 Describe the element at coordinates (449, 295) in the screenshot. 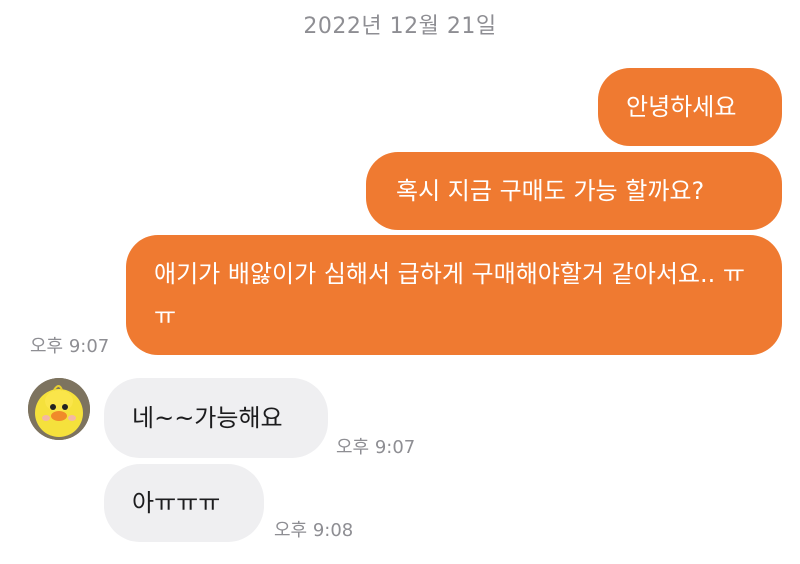

I see `message-text: 애기가 배앓이가 심해서 급하게 구매해야할거 같아서요.. ㅠㅠ` at that location.